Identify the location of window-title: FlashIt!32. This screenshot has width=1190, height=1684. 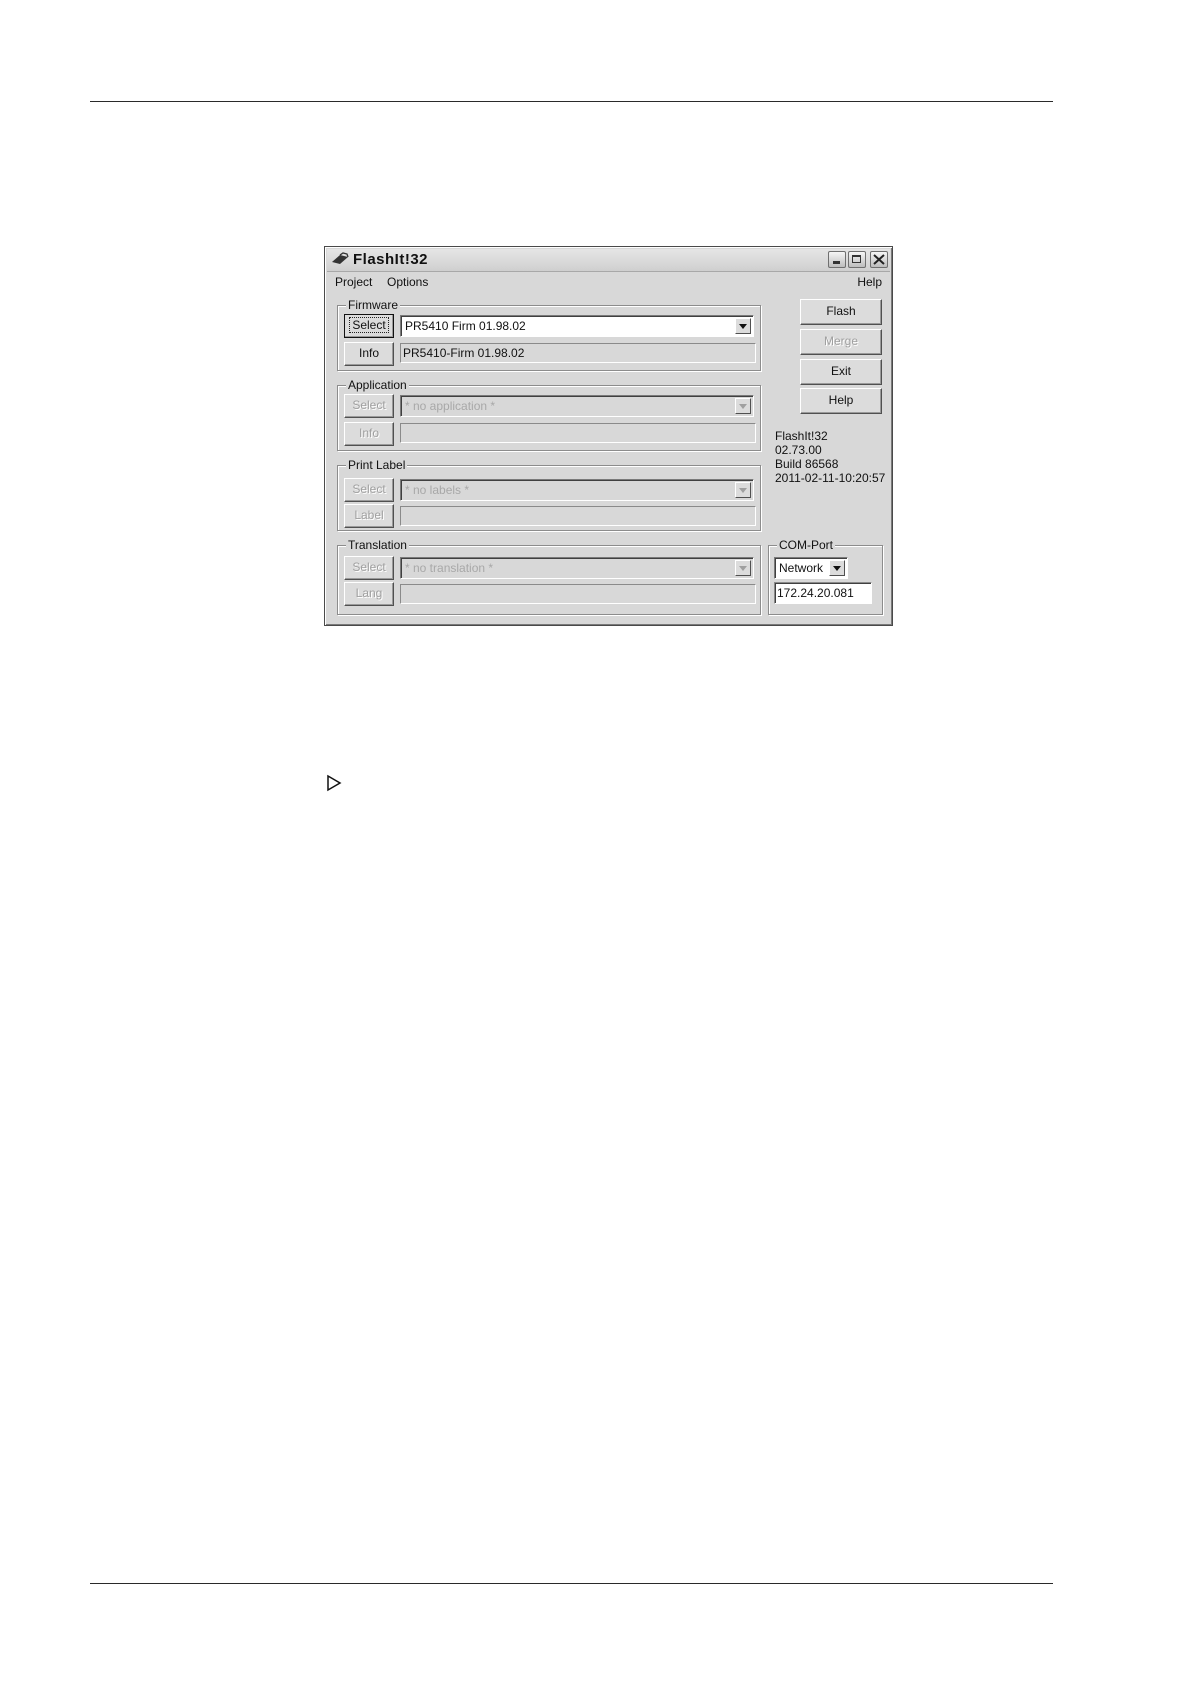
(391, 259).